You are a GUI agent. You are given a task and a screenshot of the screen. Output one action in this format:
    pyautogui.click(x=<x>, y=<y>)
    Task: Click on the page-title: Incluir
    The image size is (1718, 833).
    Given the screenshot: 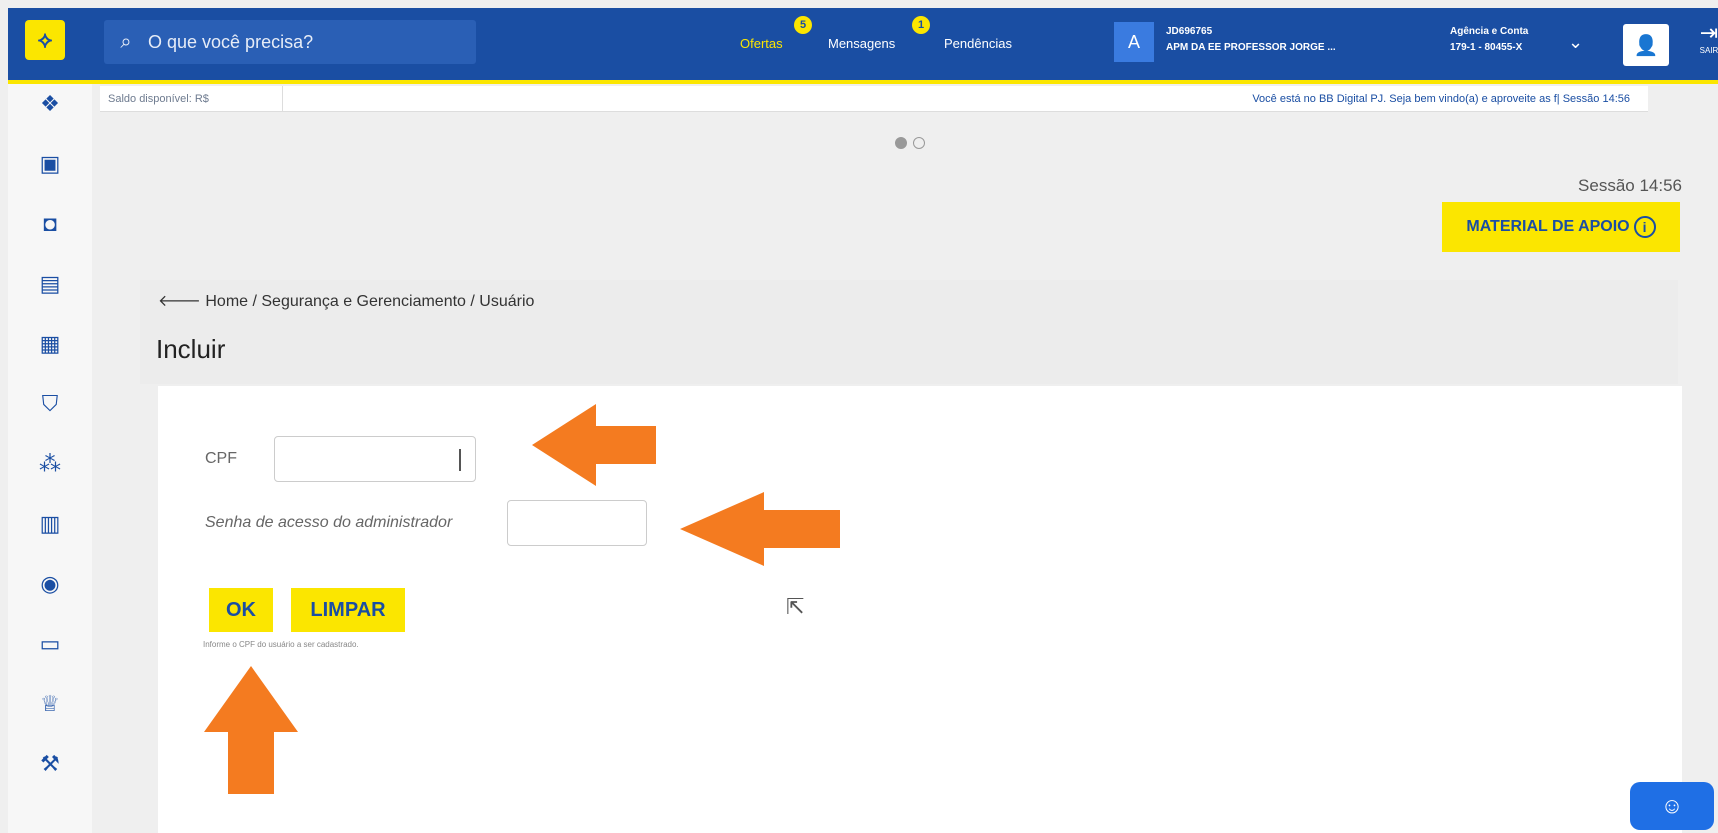 What is the action you would take?
    pyautogui.click(x=191, y=349)
    